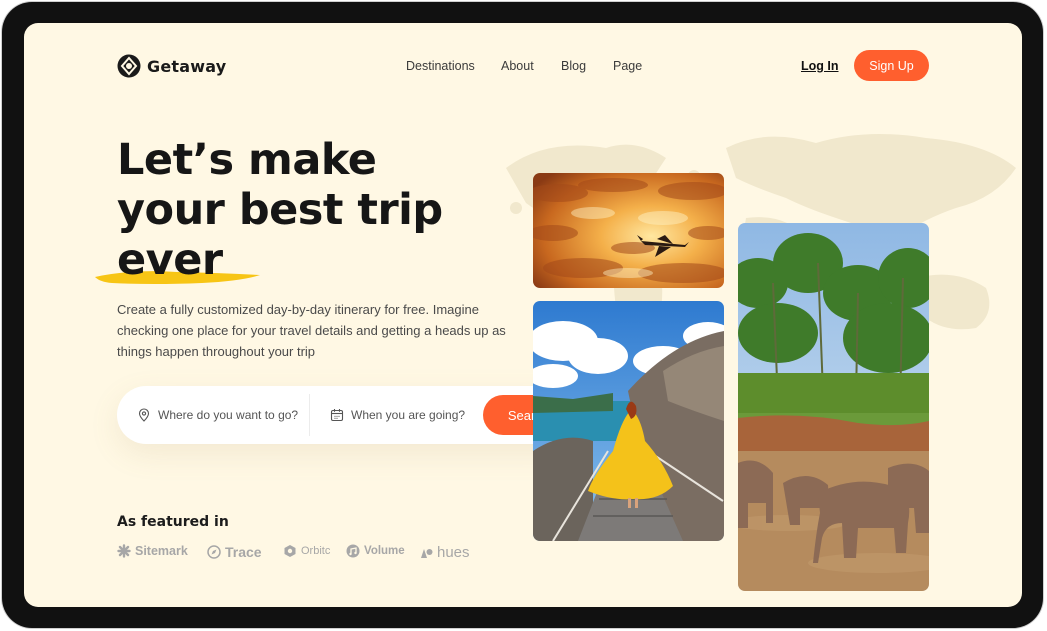 This screenshot has height=631, width=1047. I want to click on airplane-sunset-photo, so click(628, 230).